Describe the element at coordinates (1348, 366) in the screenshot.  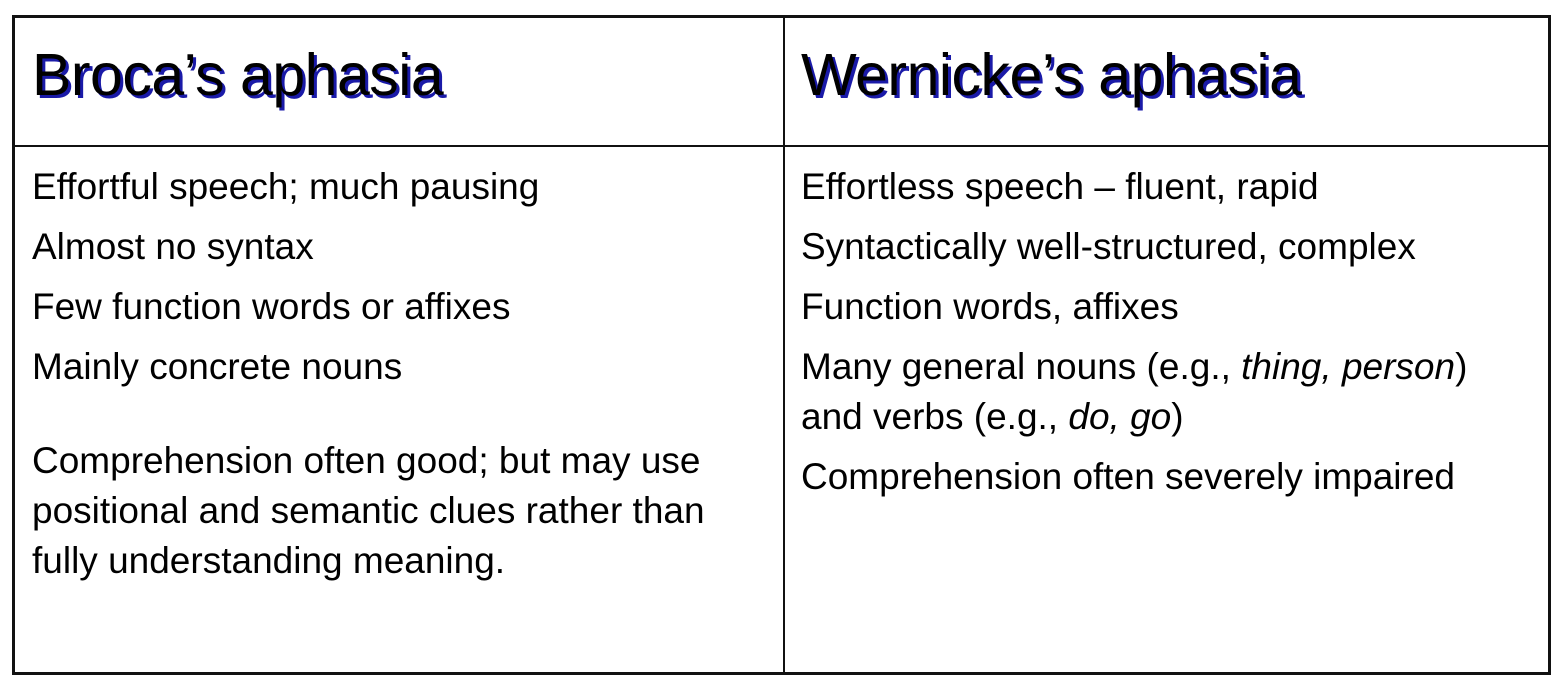
I see `nouns-examples: thing, person` at that location.